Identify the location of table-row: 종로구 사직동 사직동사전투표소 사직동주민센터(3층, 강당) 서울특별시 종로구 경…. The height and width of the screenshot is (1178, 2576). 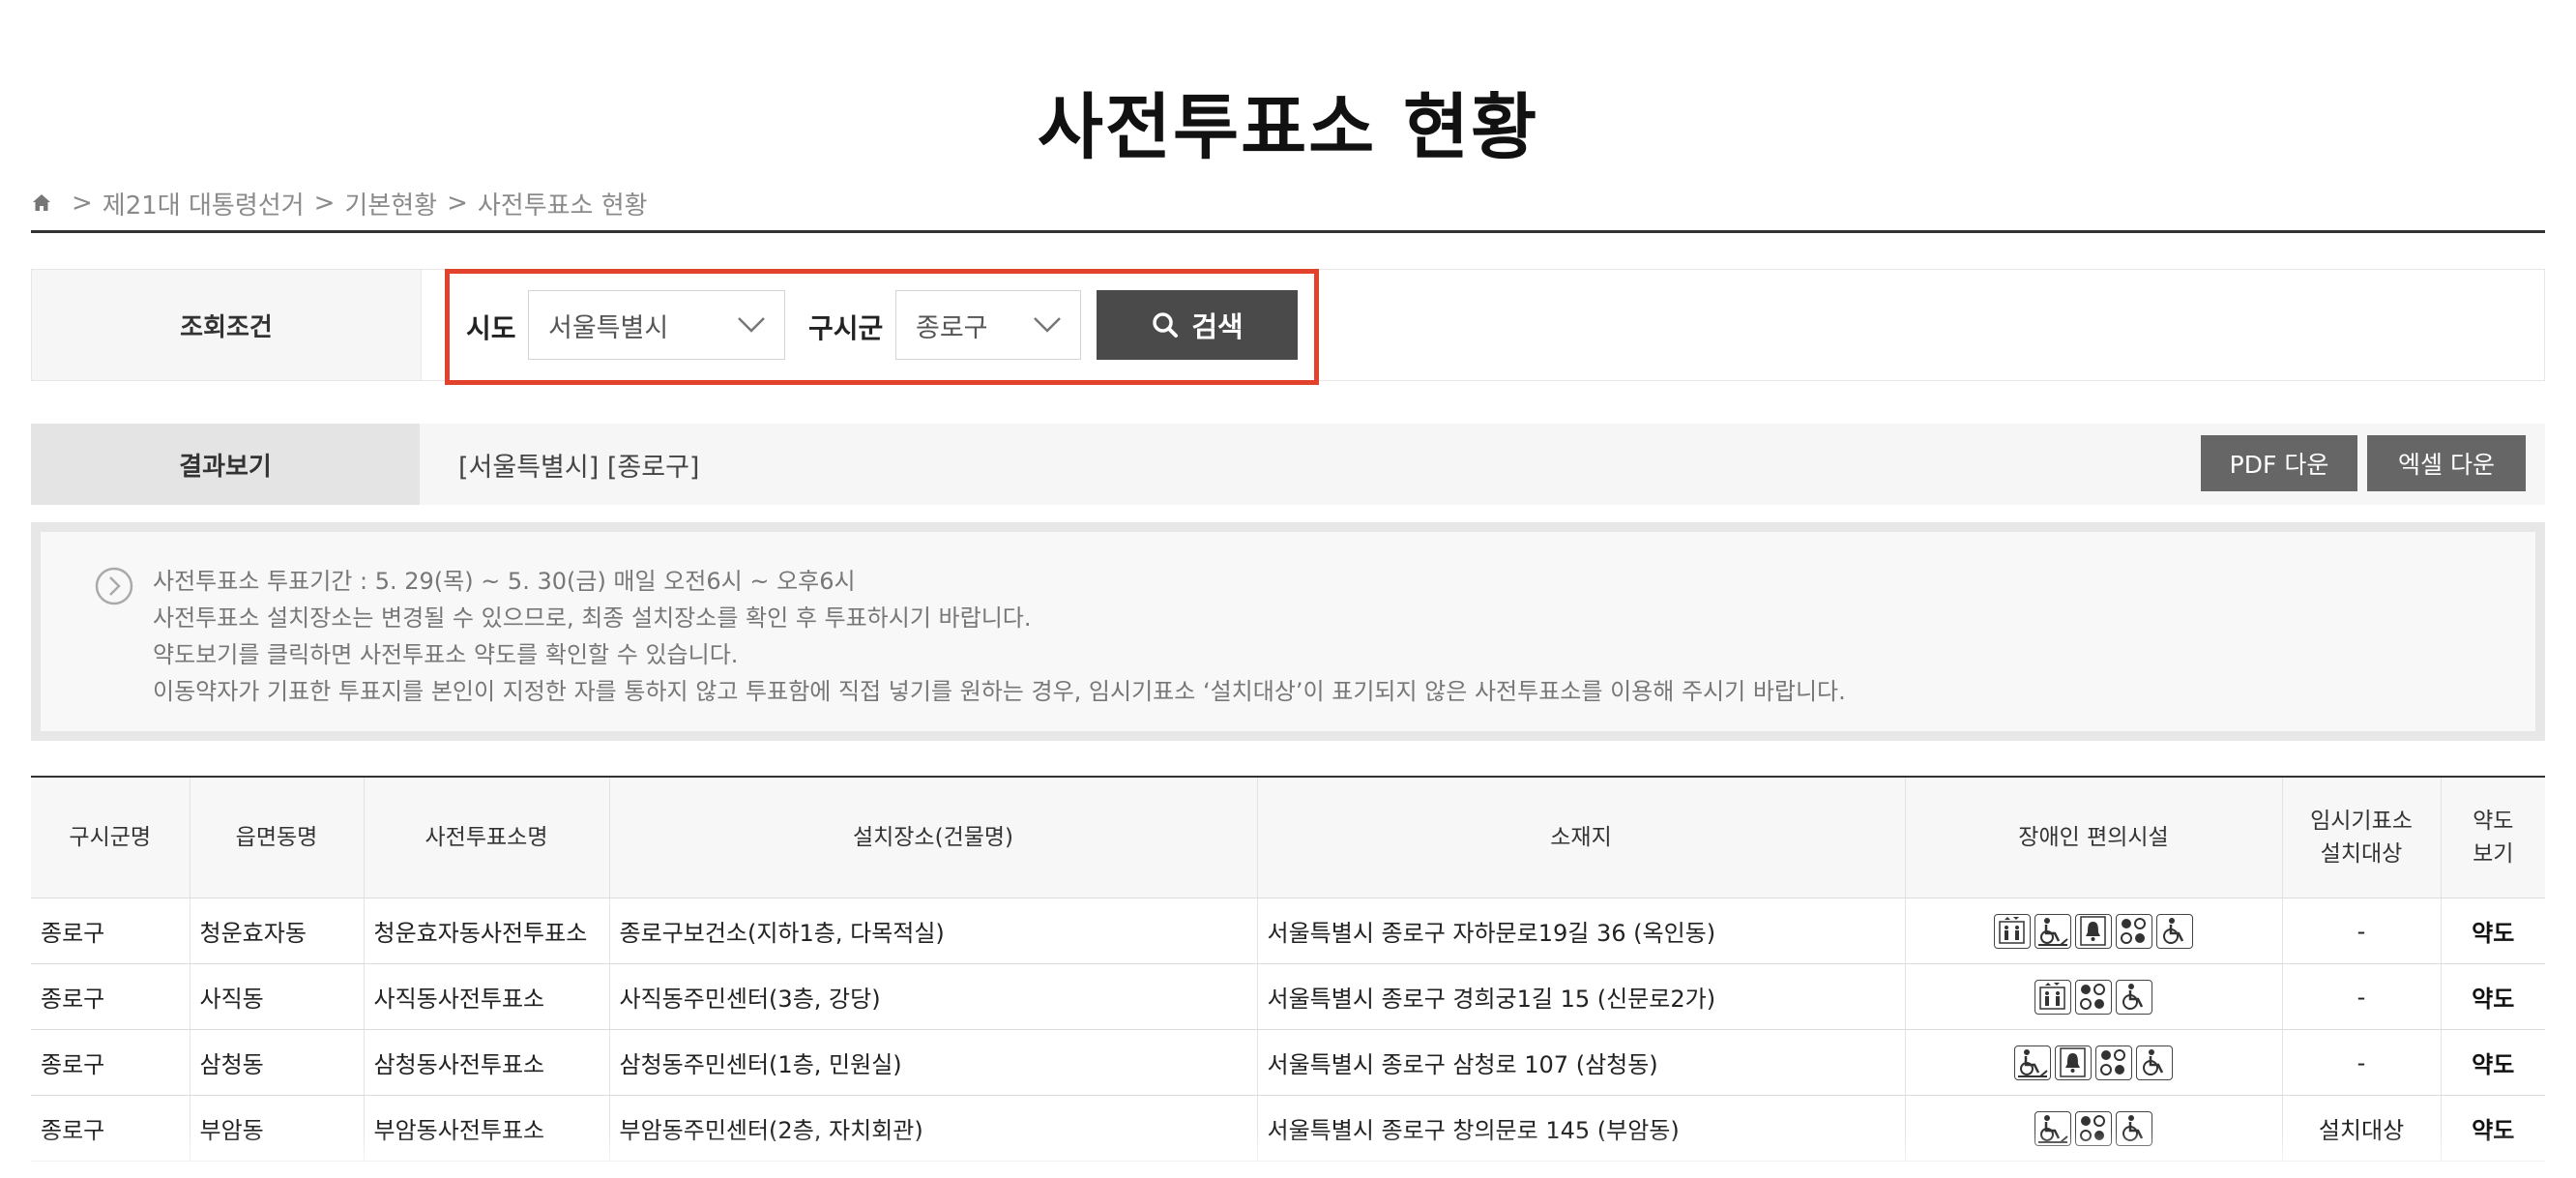
(1288, 997).